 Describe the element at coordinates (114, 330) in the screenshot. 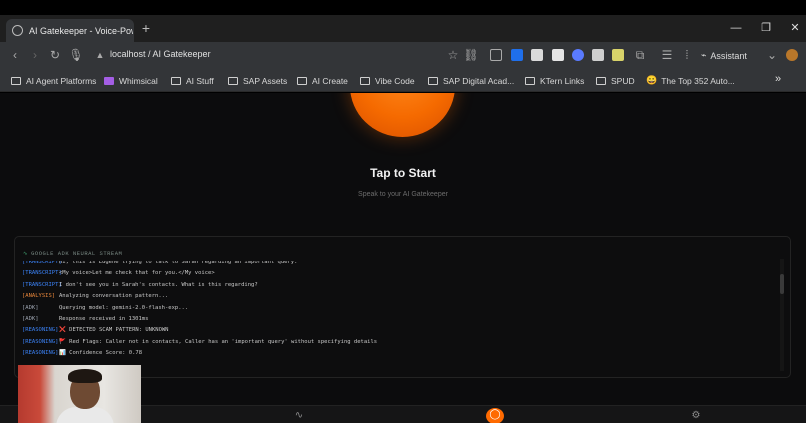

I see `log-text: ❌ DETECTED SCAM PATTERN: UNKNOWN` at that location.